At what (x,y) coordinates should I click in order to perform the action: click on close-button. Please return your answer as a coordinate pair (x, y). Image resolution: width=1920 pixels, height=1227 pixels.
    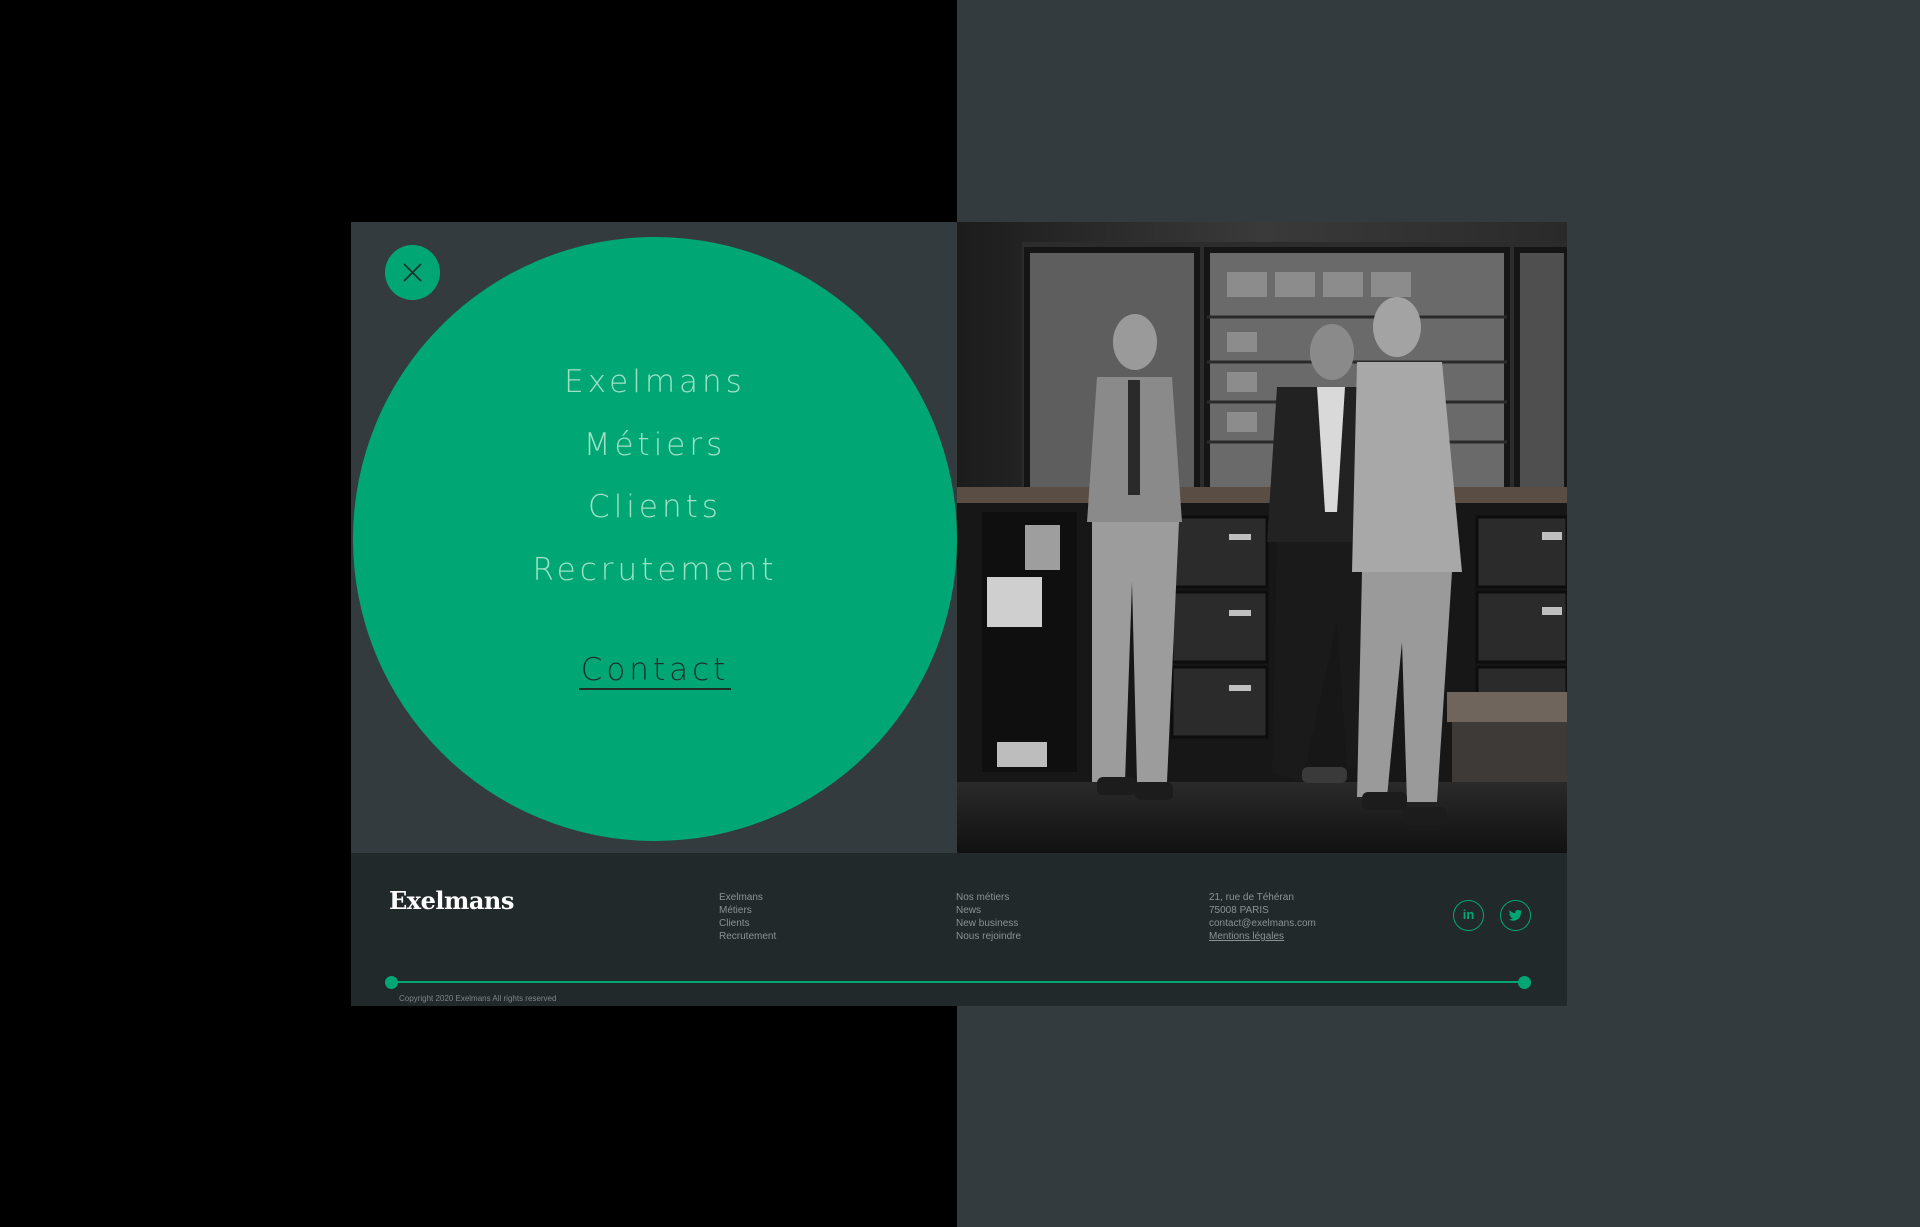
    Looking at the image, I should click on (412, 272).